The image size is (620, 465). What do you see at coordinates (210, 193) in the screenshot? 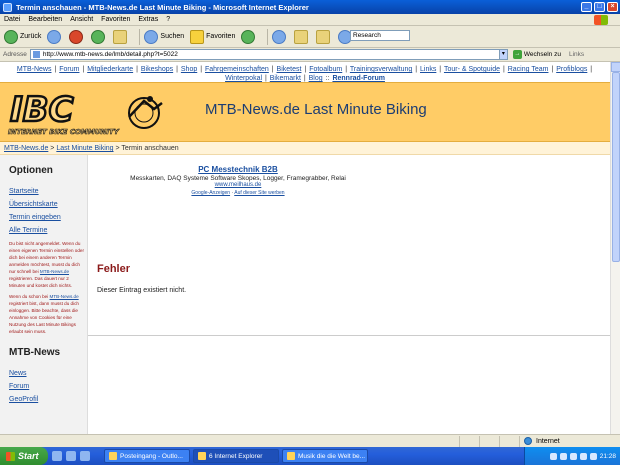
I see `google-ads-link: Google-Anzeigen` at bounding box center [210, 193].